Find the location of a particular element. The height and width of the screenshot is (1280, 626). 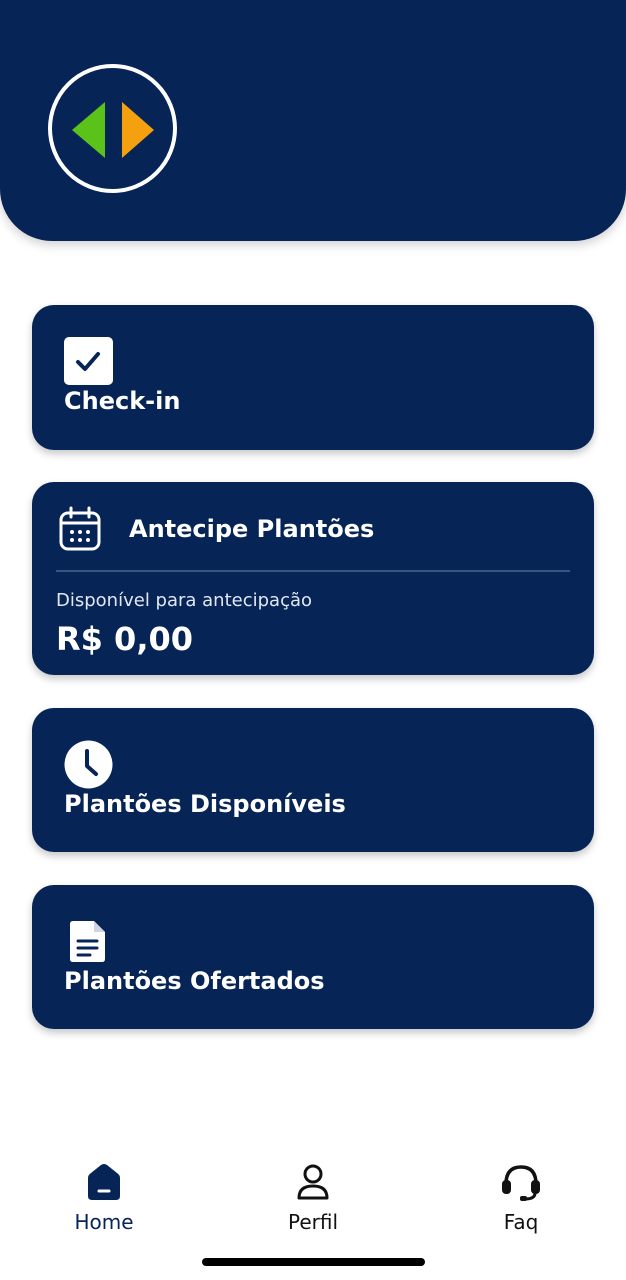

divider is located at coordinates (313, 571).